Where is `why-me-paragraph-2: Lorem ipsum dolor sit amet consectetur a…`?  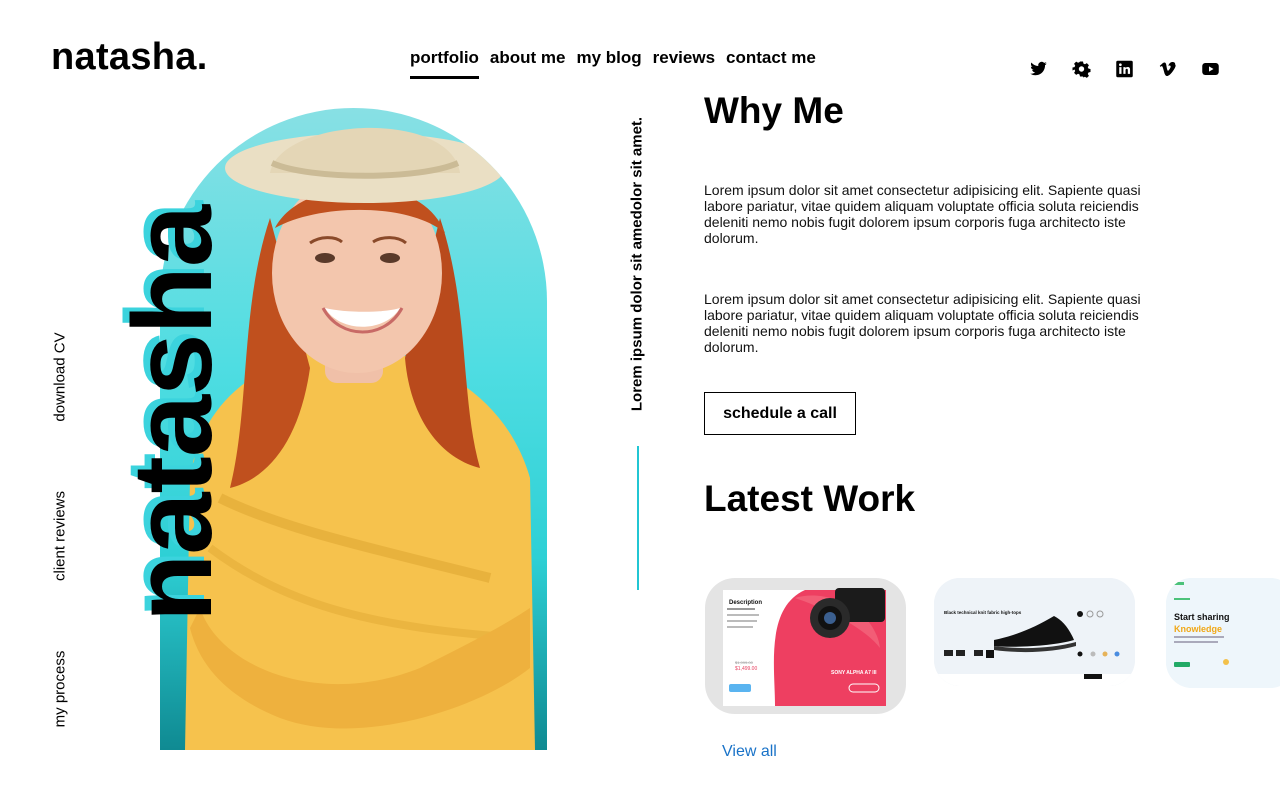
why-me-paragraph-2: Lorem ipsum dolor sit amet consectetur a… is located at coordinates (922, 323).